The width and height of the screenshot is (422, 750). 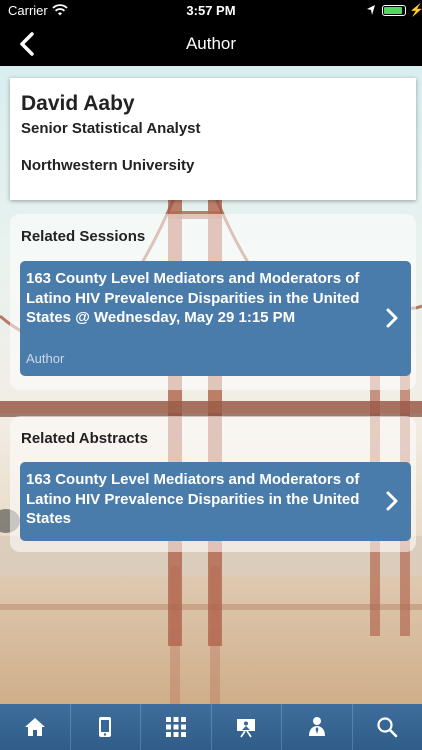 I want to click on page-title: Author, so click(x=211, y=43).